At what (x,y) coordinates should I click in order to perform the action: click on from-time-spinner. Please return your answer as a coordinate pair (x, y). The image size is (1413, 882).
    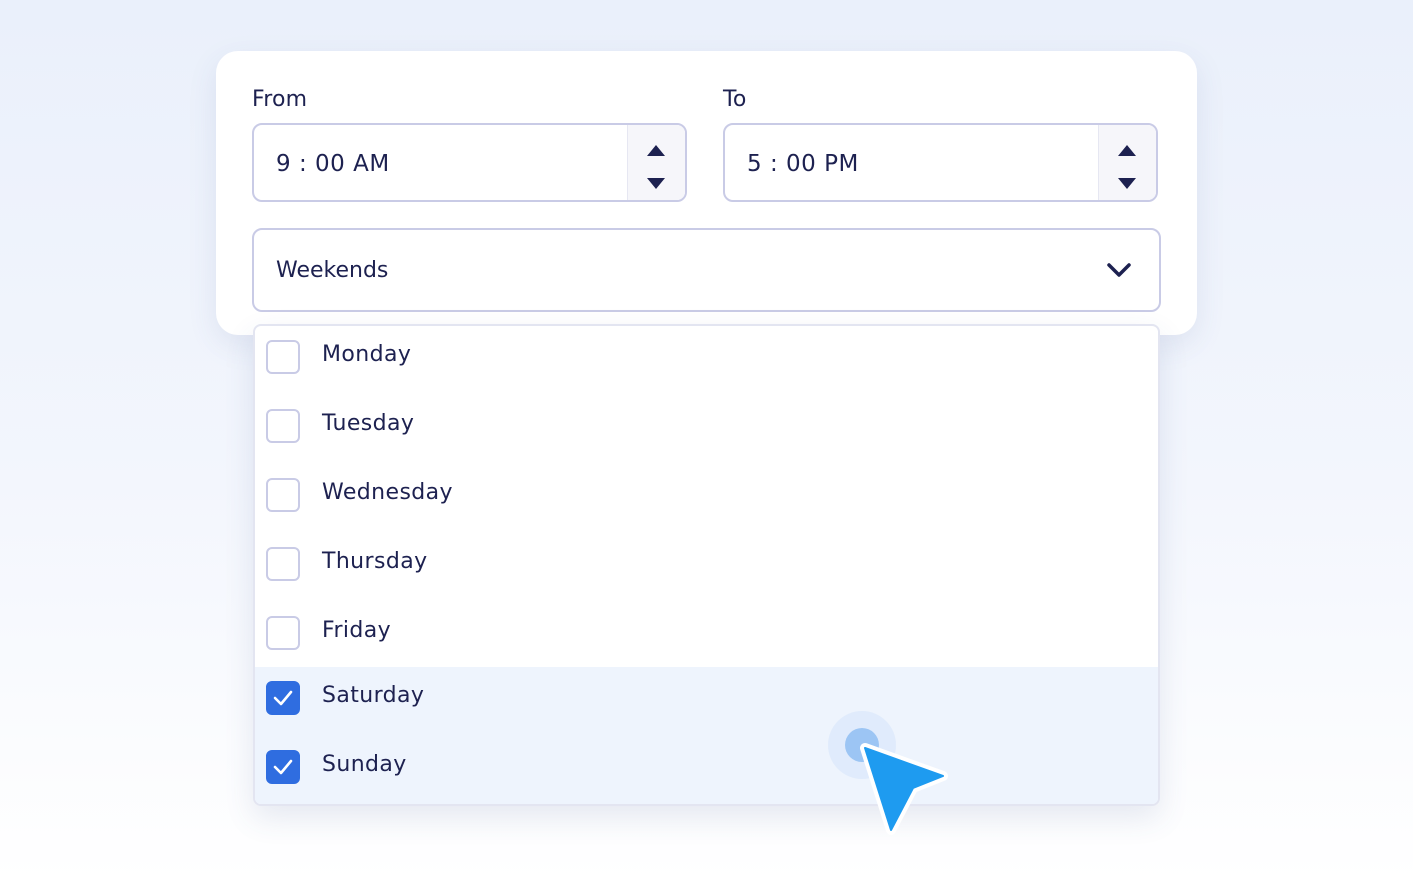
    Looking at the image, I should click on (656, 162).